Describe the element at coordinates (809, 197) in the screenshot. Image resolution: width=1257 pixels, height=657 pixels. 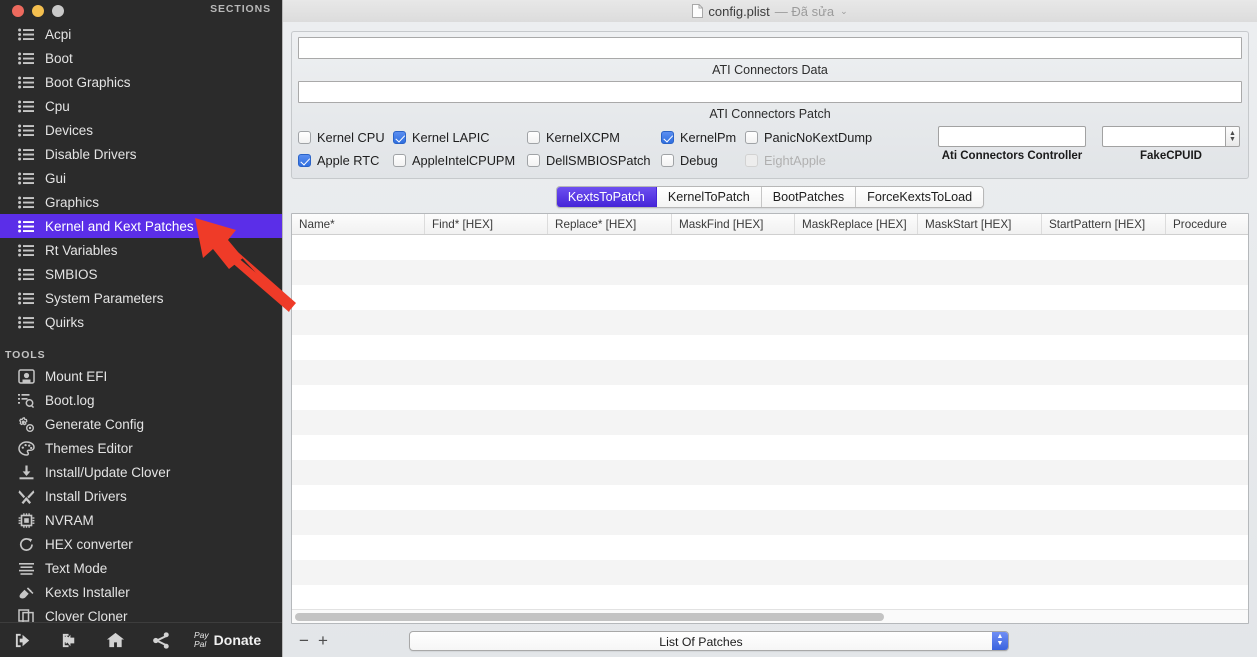
I see `tab-bootpatches: BootPatches` at that location.